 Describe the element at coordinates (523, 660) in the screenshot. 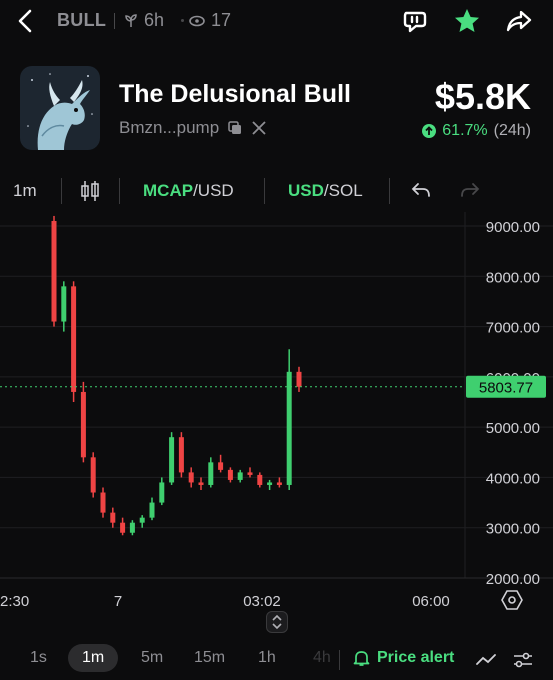

I see `indicator-settings-icon` at that location.